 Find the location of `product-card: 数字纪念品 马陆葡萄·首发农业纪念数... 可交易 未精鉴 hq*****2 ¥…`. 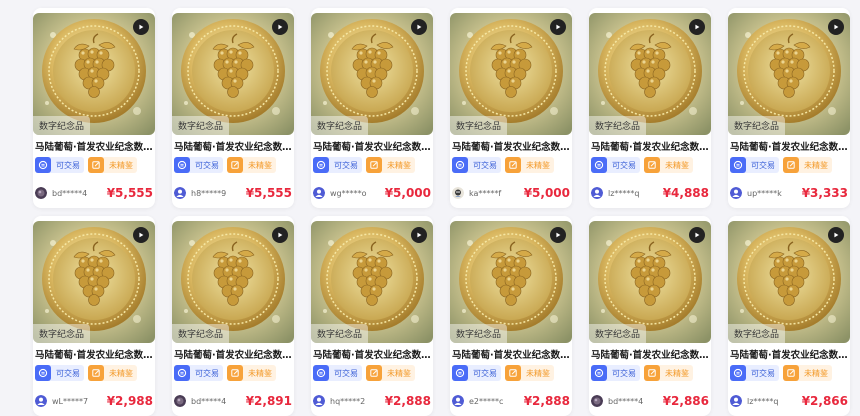

product-card: 数字纪念品 马陆葡萄·首发农业纪念数... 可交易 未精鉴 hq*****2 ¥… is located at coordinates (372, 316).